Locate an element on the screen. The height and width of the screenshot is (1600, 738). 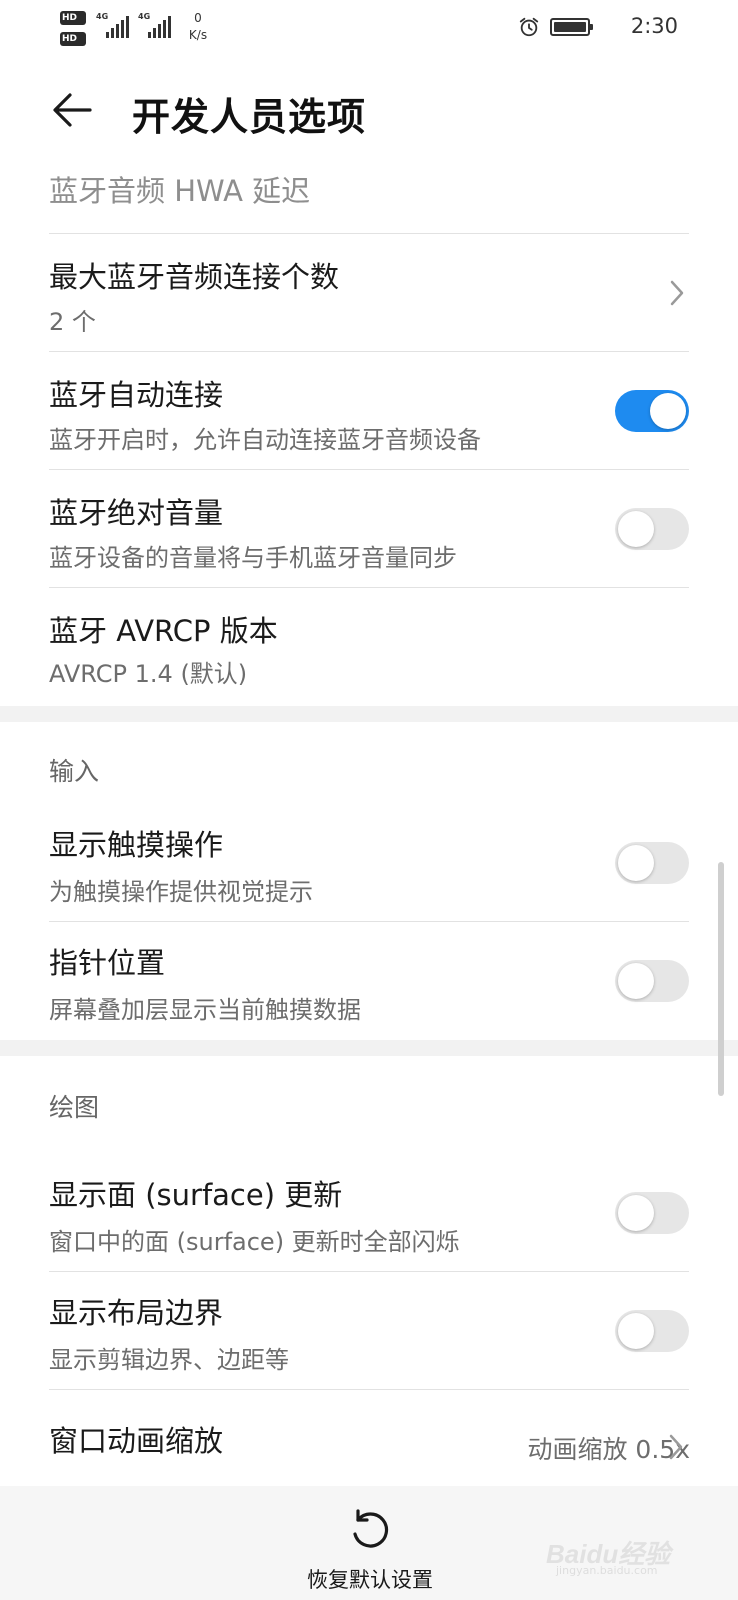
bottom-action-bar: 恢复默认设置 Baidu经验 jingyan.baidu.com is located at coordinates (369, 1543).